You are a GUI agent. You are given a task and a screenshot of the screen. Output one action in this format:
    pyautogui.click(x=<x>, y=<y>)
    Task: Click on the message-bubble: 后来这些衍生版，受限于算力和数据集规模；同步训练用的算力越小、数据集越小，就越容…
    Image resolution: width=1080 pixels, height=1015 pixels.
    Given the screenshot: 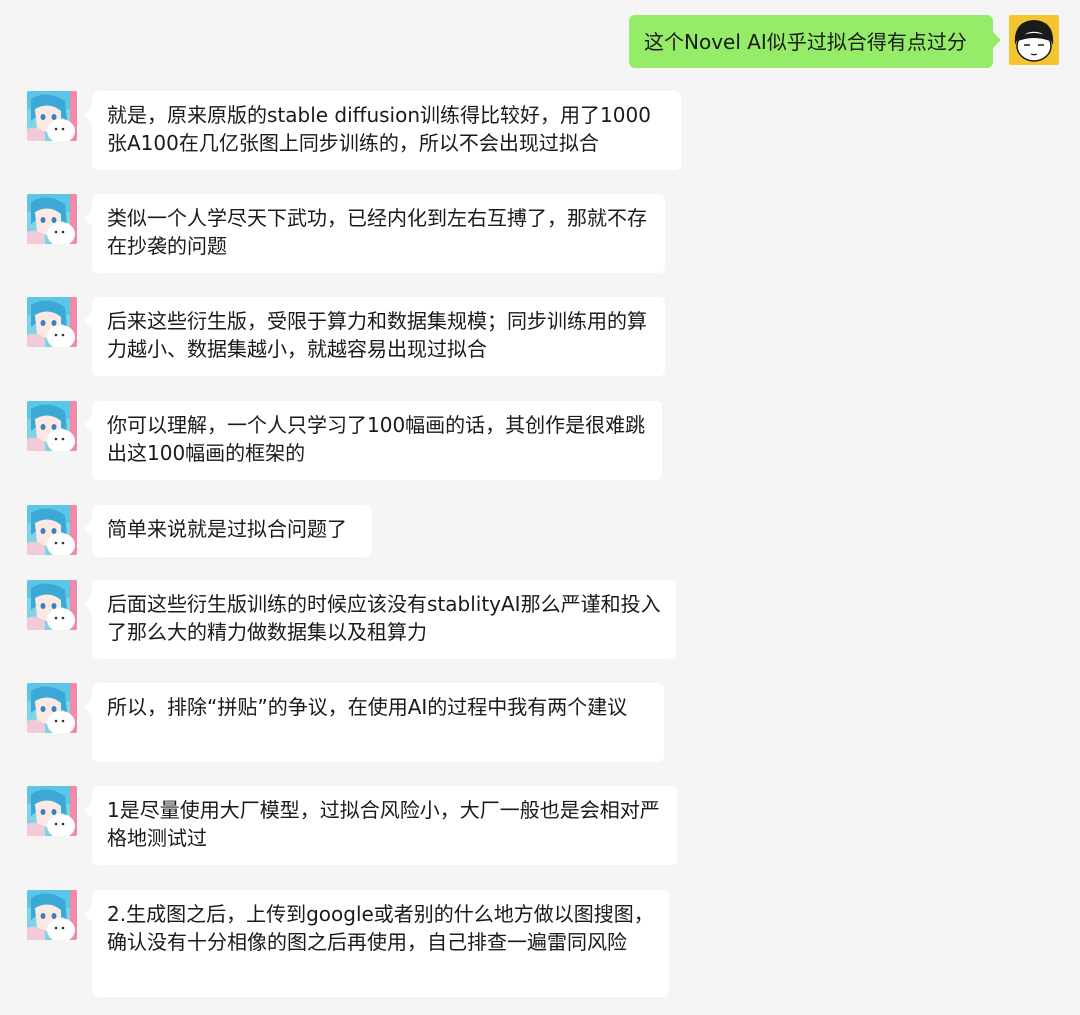 What is the action you would take?
    pyautogui.click(x=374, y=336)
    